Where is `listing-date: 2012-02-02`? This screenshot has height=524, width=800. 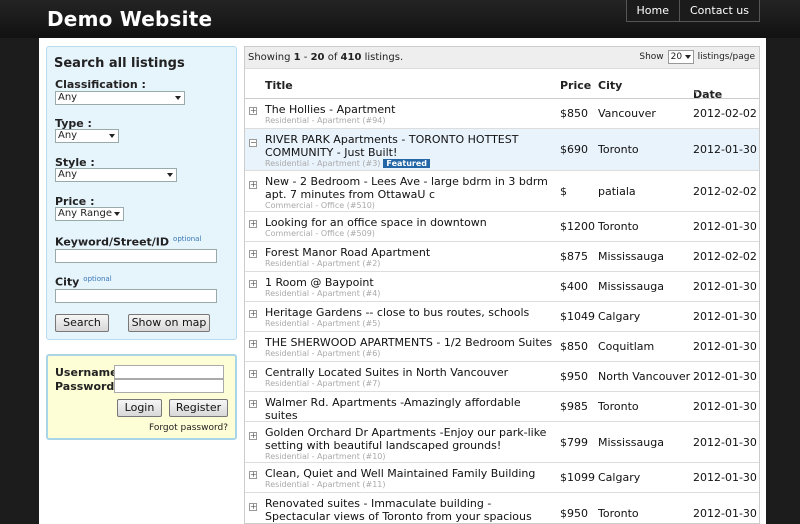 listing-date: 2012-02-02 is located at coordinates (725, 256).